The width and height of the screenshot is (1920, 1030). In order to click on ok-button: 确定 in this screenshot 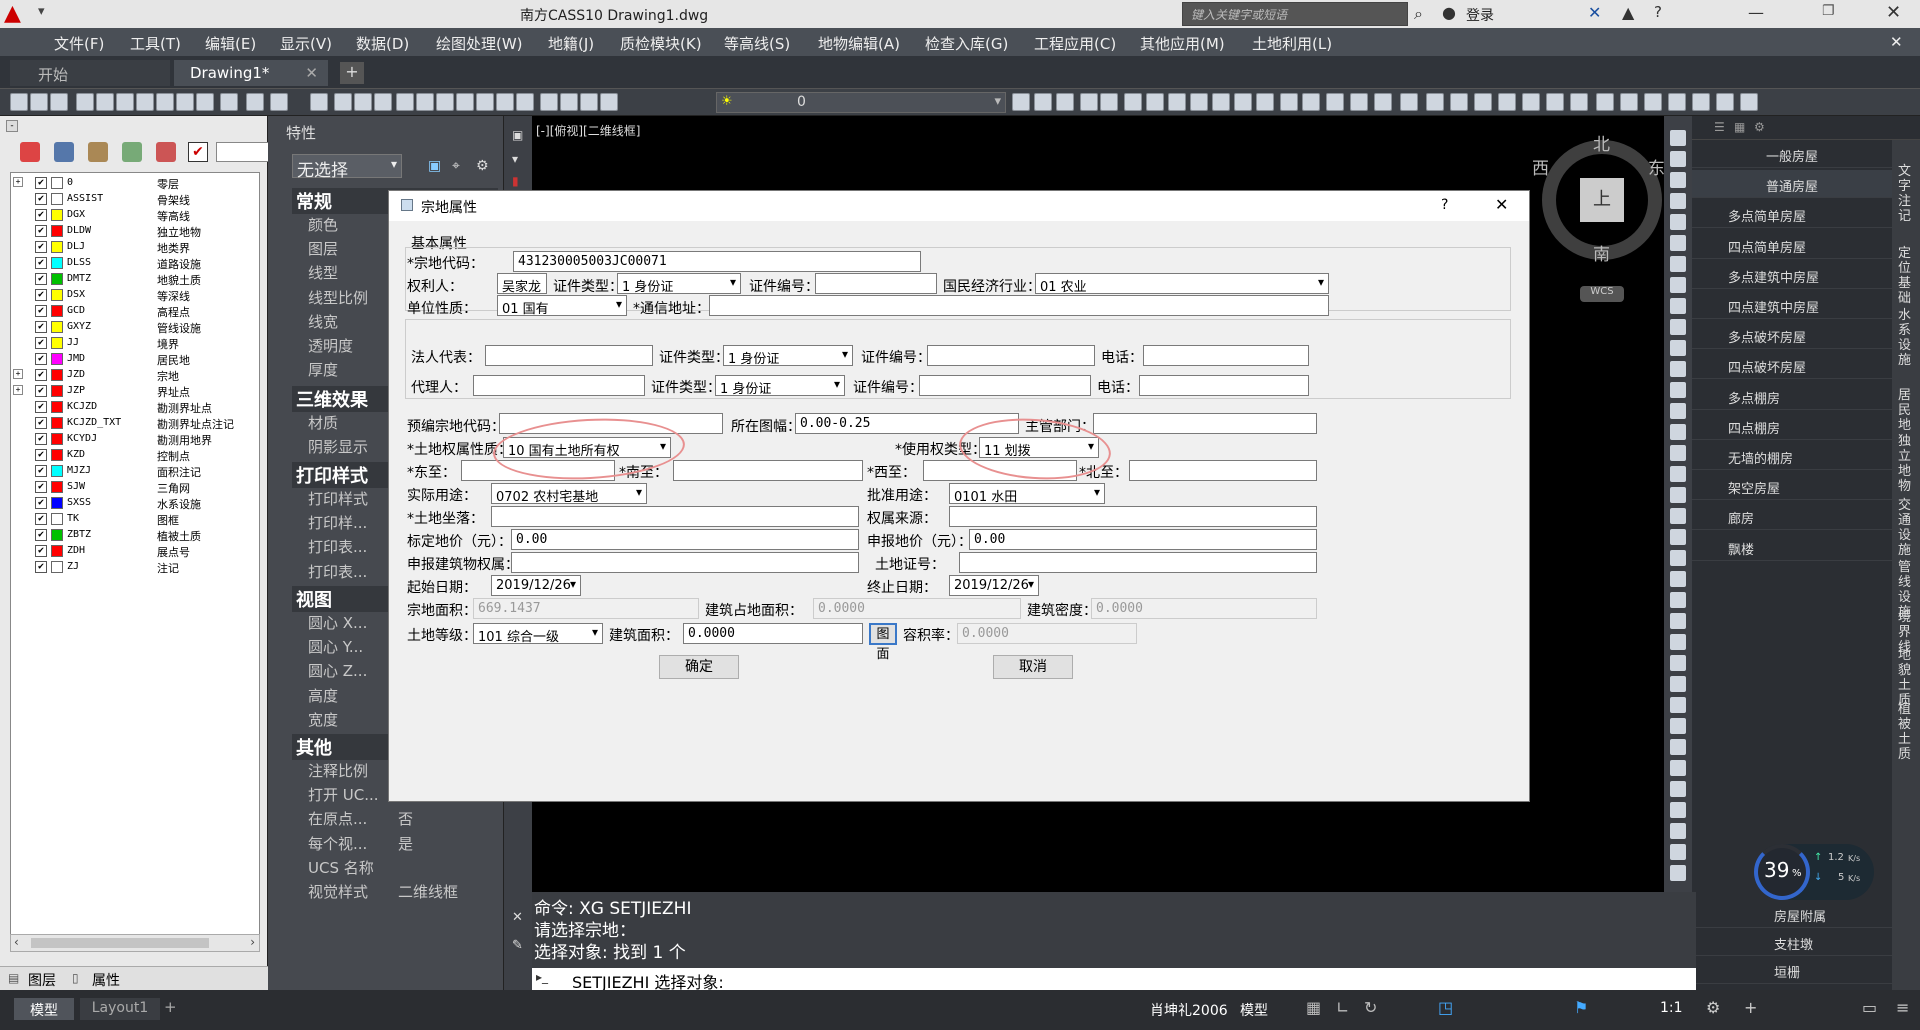, I will do `click(699, 667)`.